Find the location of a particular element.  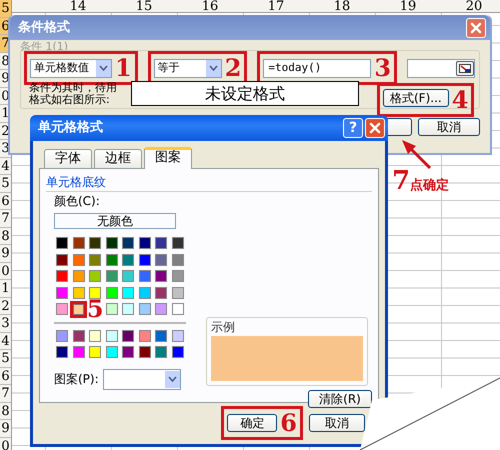

dropdown: 等于 is located at coordinates (188, 68).